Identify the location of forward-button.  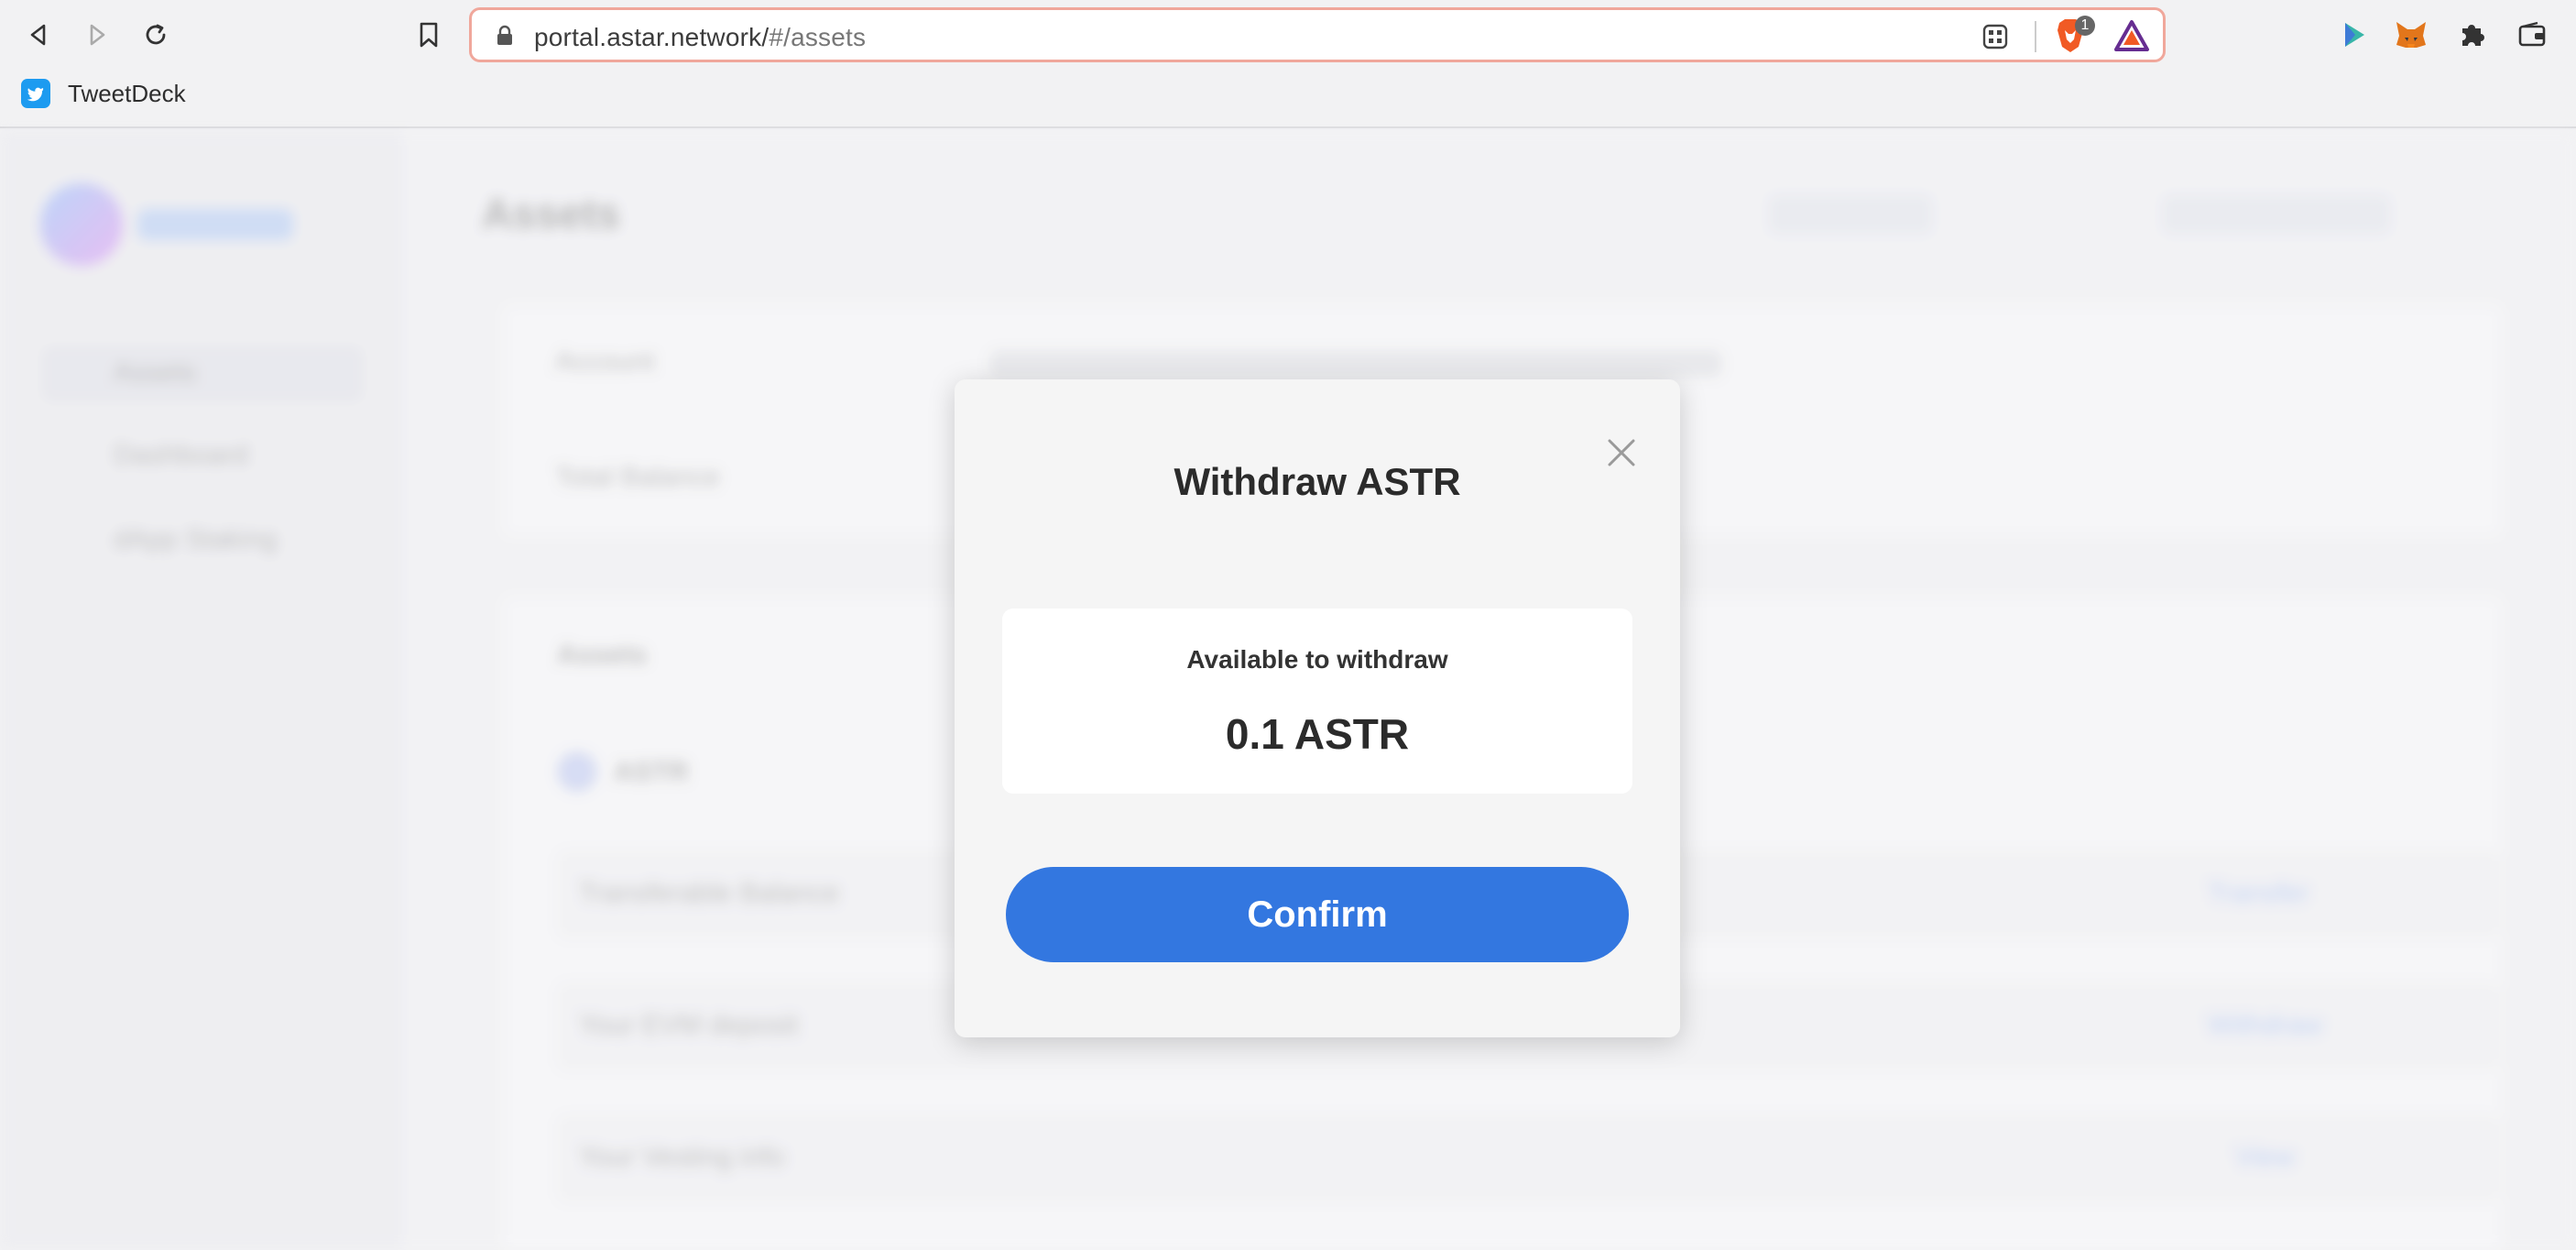
(97, 35).